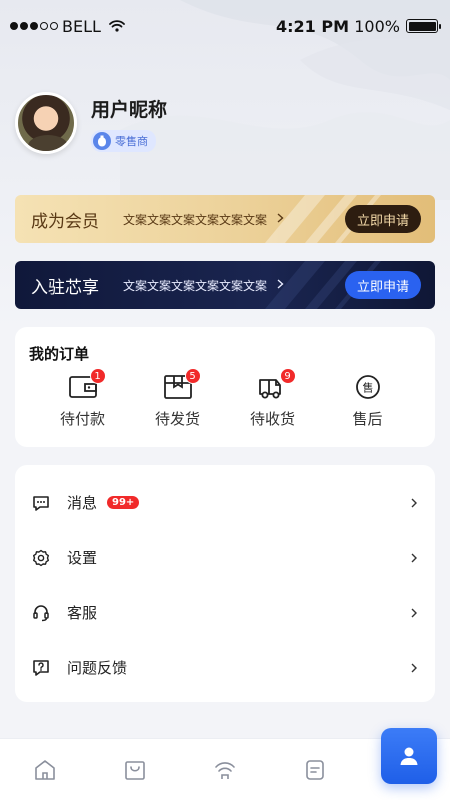 The width and height of the screenshot is (450, 800). What do you see at coordinates (367, 419) in the screenshot?
I see `order-label: 售后` at bounding box center [367, 419].